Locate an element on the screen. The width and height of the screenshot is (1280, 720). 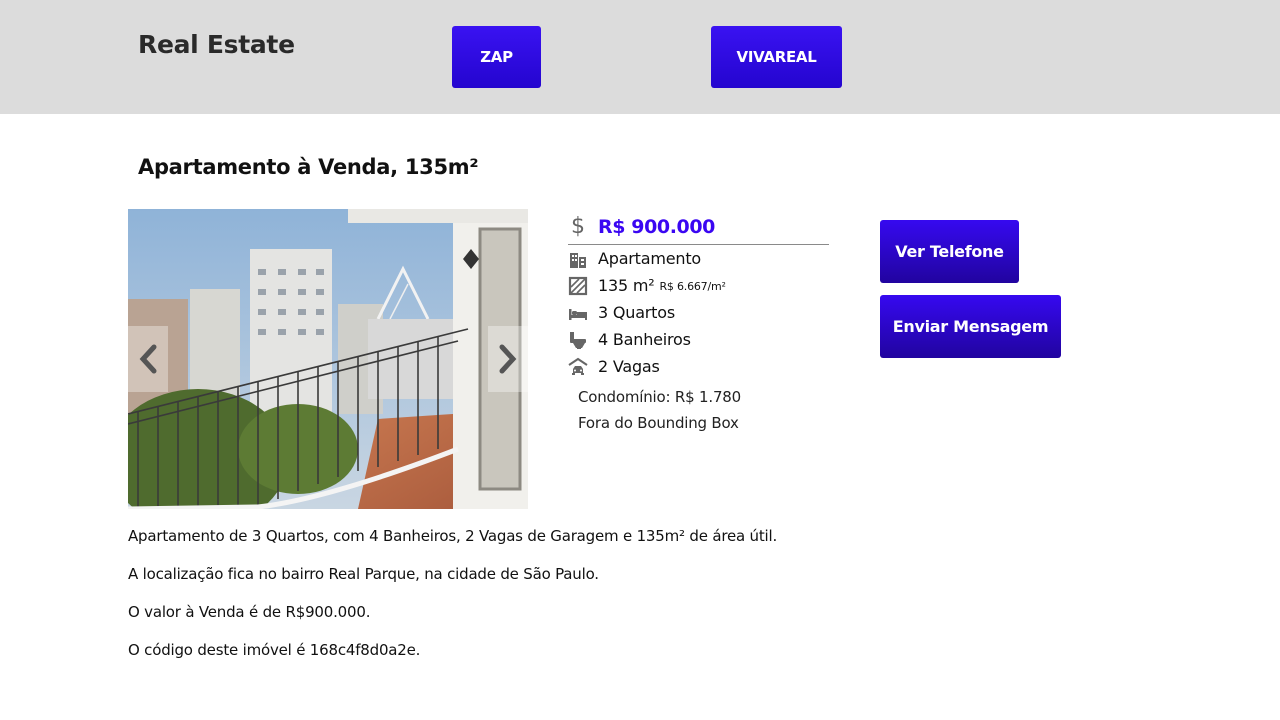
listing-photo is located at coordinates (328, 359).